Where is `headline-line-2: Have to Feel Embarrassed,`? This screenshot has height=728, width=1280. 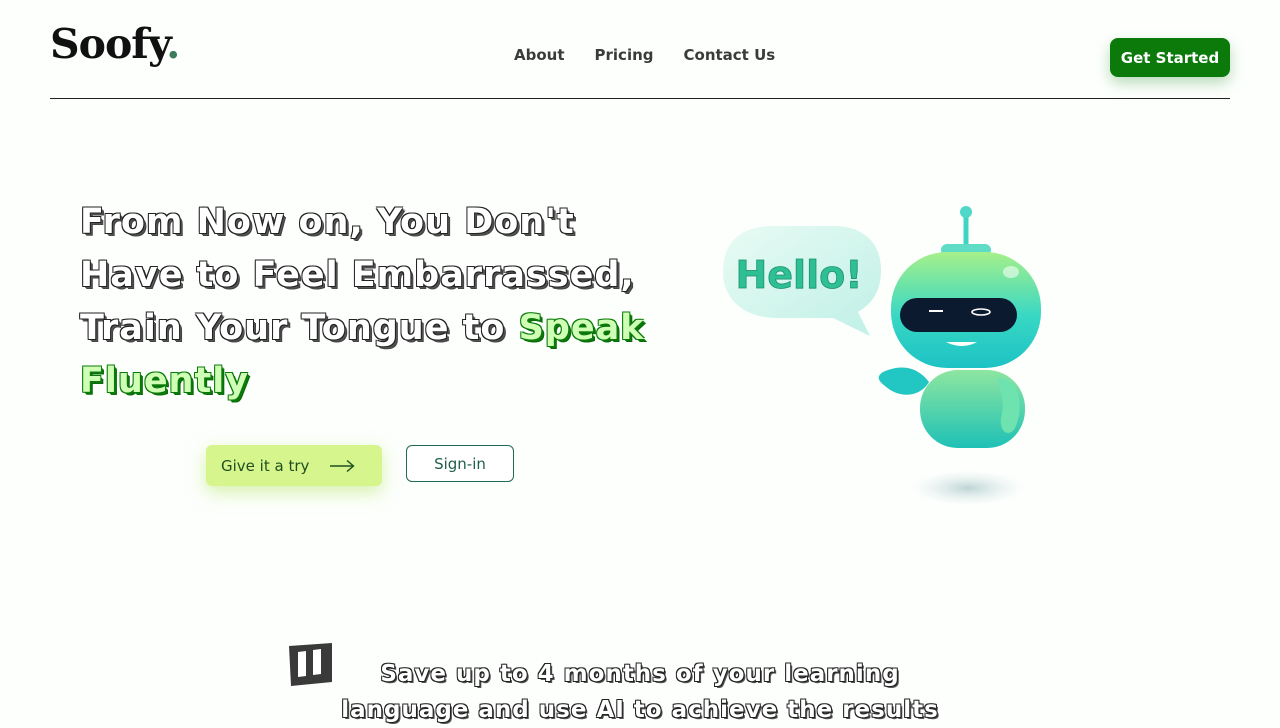
headline-line-2: Have to Feel Embarrassed, is located at coordinates (357, 275).